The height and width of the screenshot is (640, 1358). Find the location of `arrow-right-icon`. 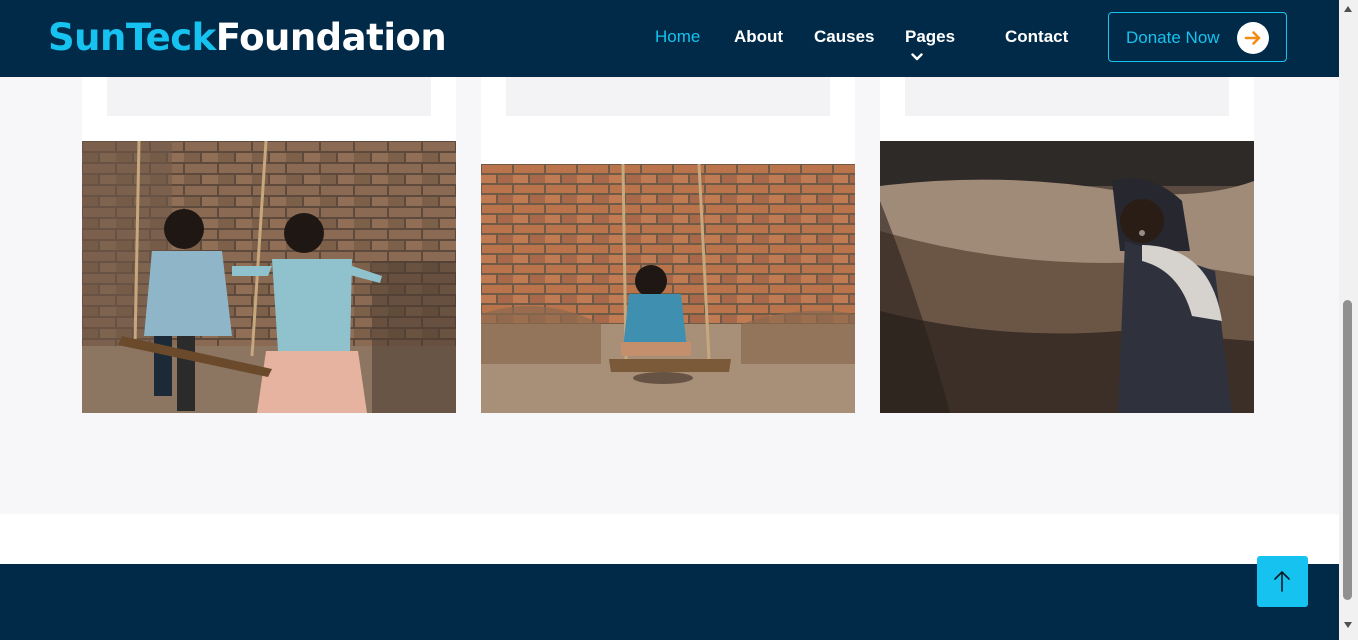

arrow-right-icon is located at coordinates (1253, 38).